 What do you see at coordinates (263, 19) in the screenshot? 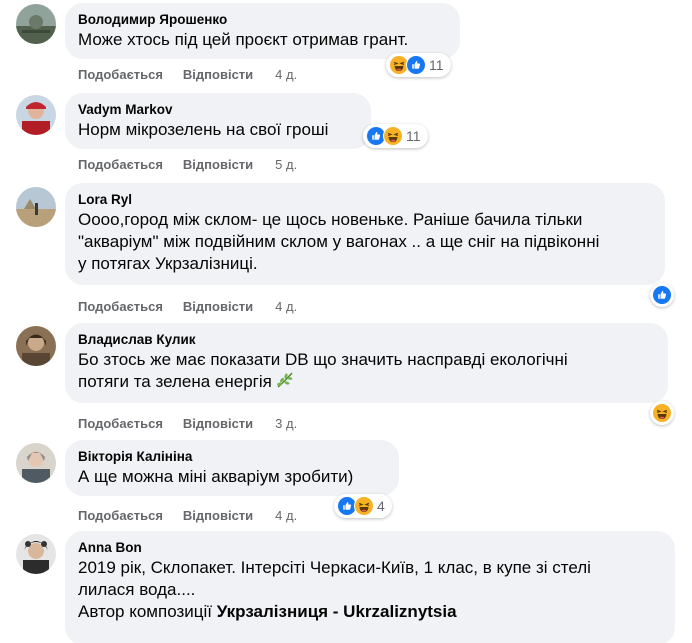
I see `comment-author: Володимир Ярошенко` at bounding box center [263, 19].